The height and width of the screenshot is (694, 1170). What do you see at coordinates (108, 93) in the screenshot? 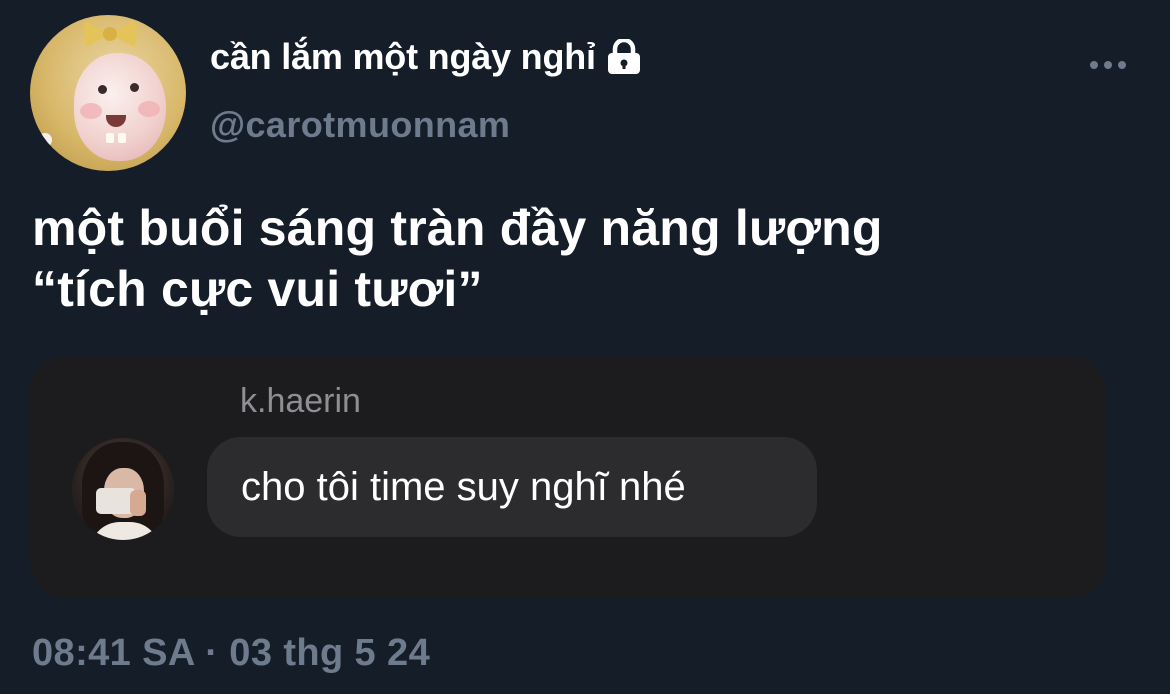
I see `profile-avatar` at bounding box center [108, 93].